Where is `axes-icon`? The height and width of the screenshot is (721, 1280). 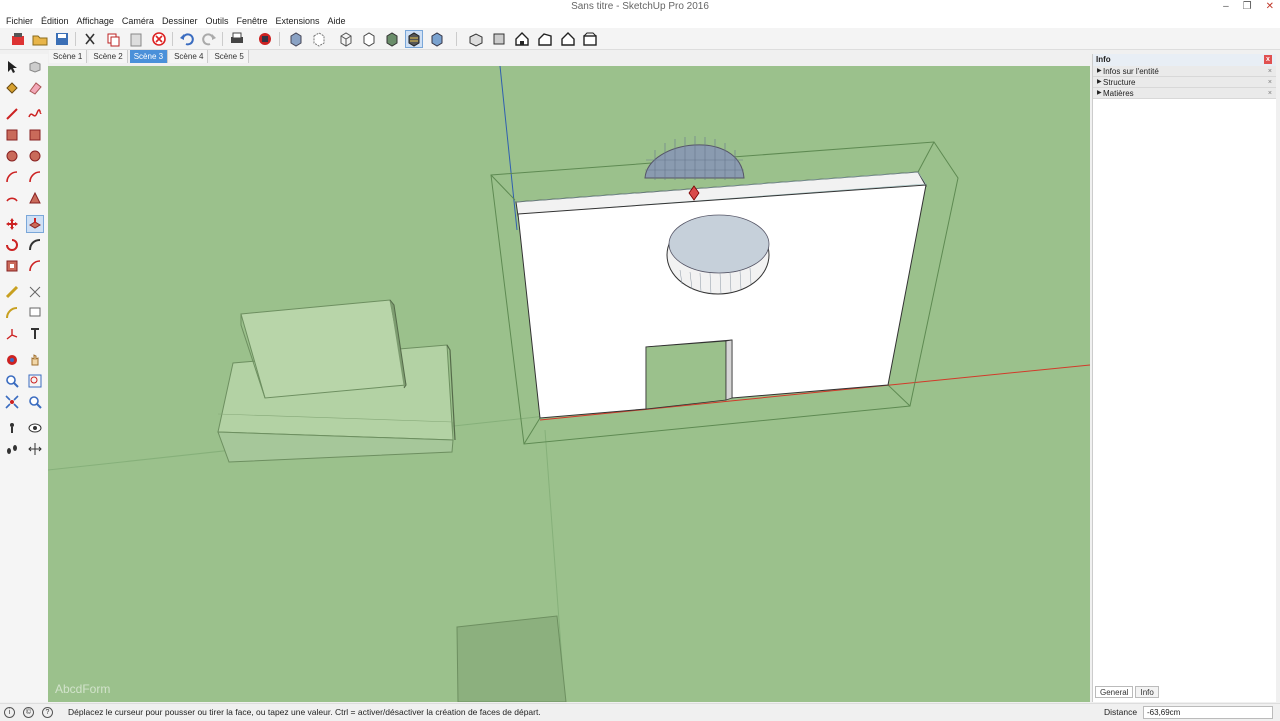
axes-icon is located at coordinates (12, 334).